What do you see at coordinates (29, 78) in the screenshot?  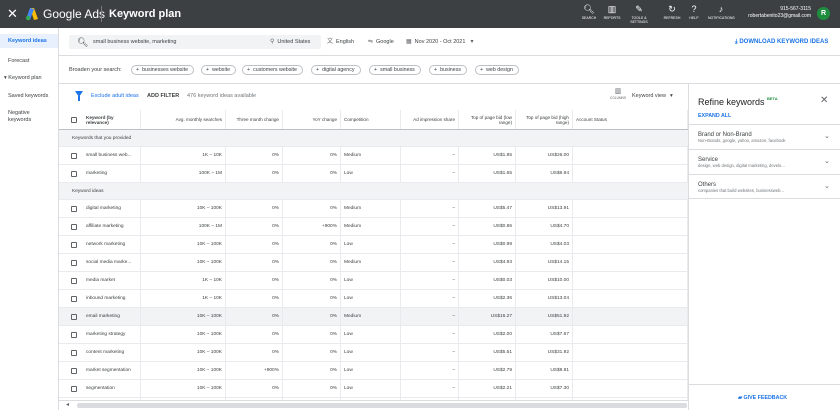 I see `nav-keyword-plan: ▾ Keyword plan` at bounding box center [29, 78].